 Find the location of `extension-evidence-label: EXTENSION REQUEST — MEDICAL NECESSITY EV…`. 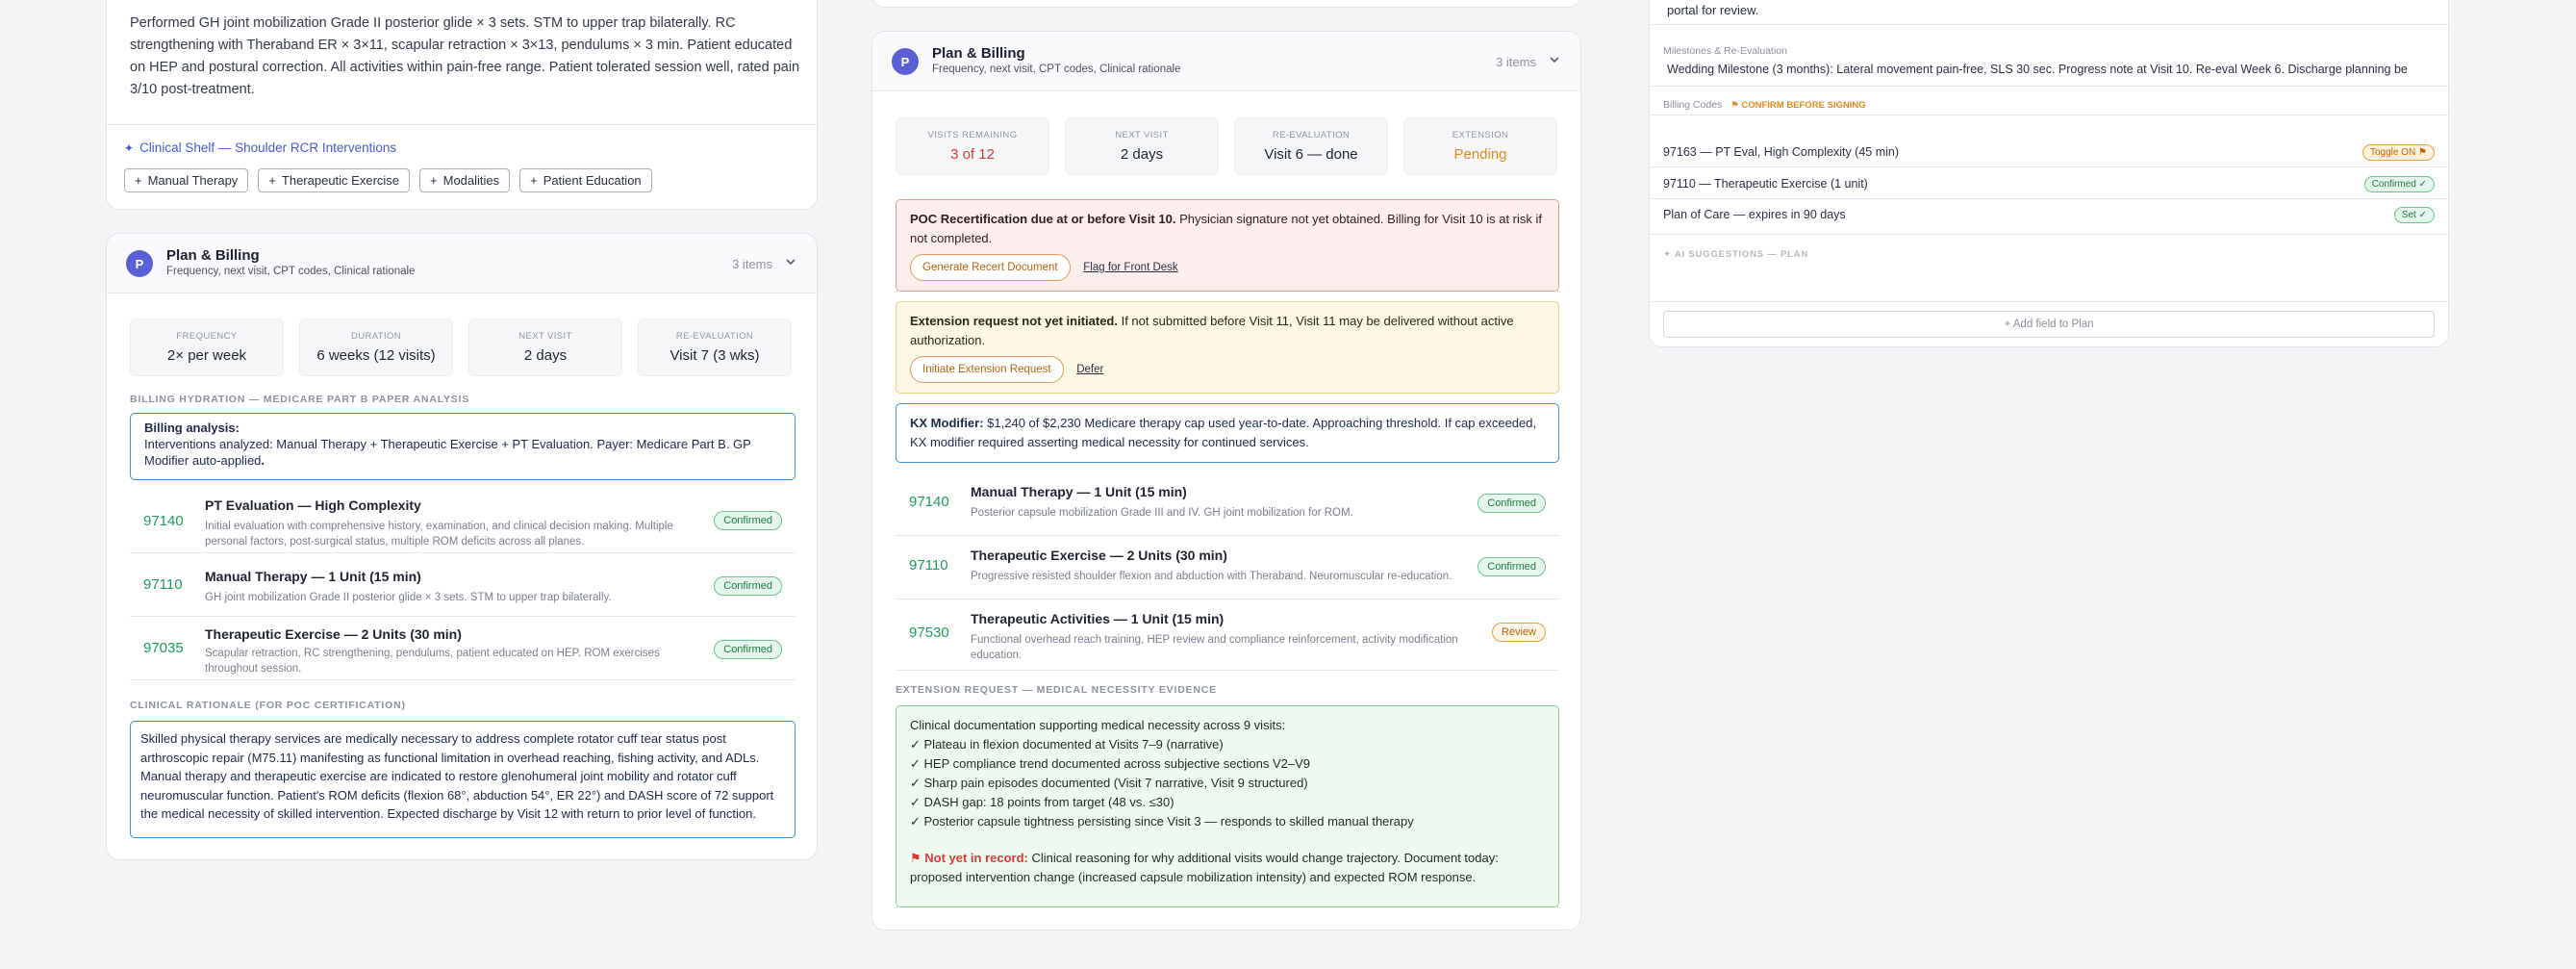

extension-evidence-label: EXTENSION REQUEST — MEDICAL NECESSITY EV… is located at coordinates (1056, 690).